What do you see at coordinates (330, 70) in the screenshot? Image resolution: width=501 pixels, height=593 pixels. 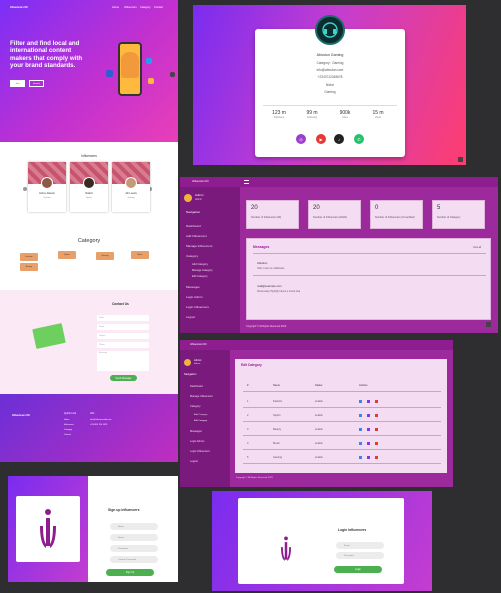 I see `profile-email: info@abiodun.com` at bounding box center [330, 70].